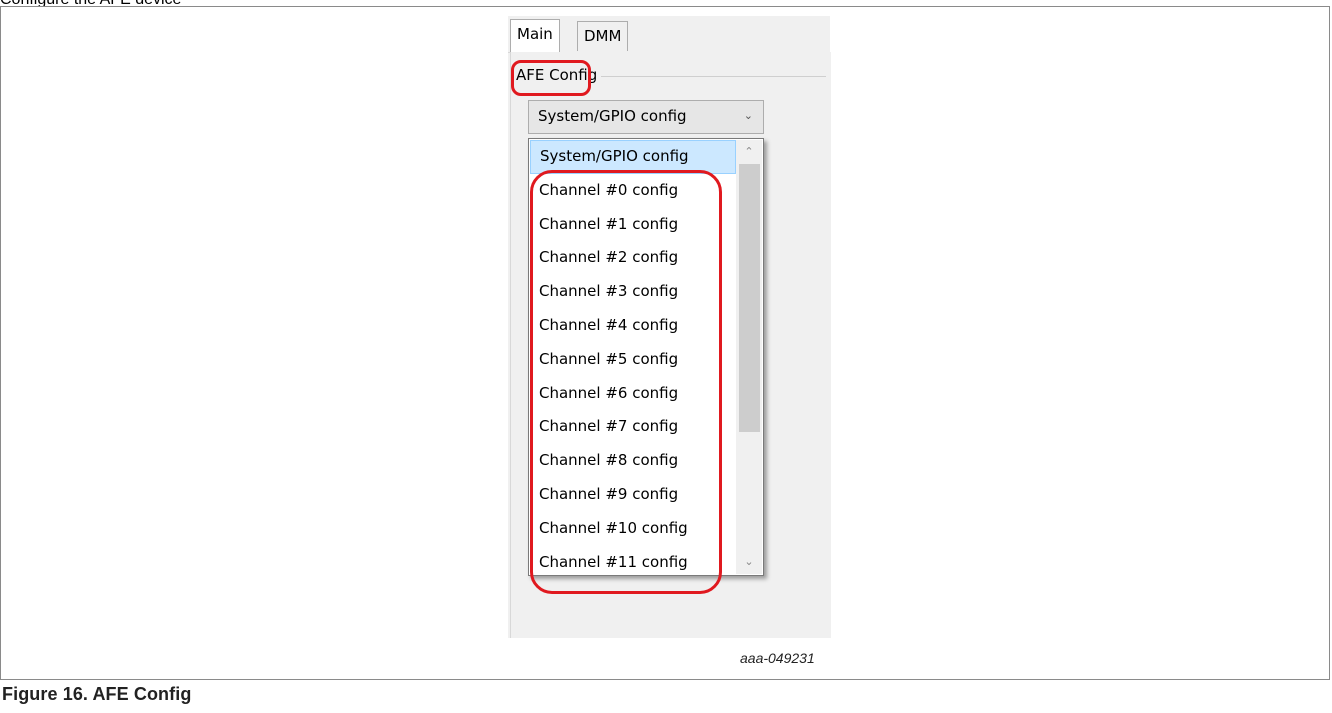 The width and height of the screenshot is (1332, 713). Describe the element at coordinates (633, 292) in the screenshot. I see `dropdown-option-channel-3: Channel #3 config` at that location.